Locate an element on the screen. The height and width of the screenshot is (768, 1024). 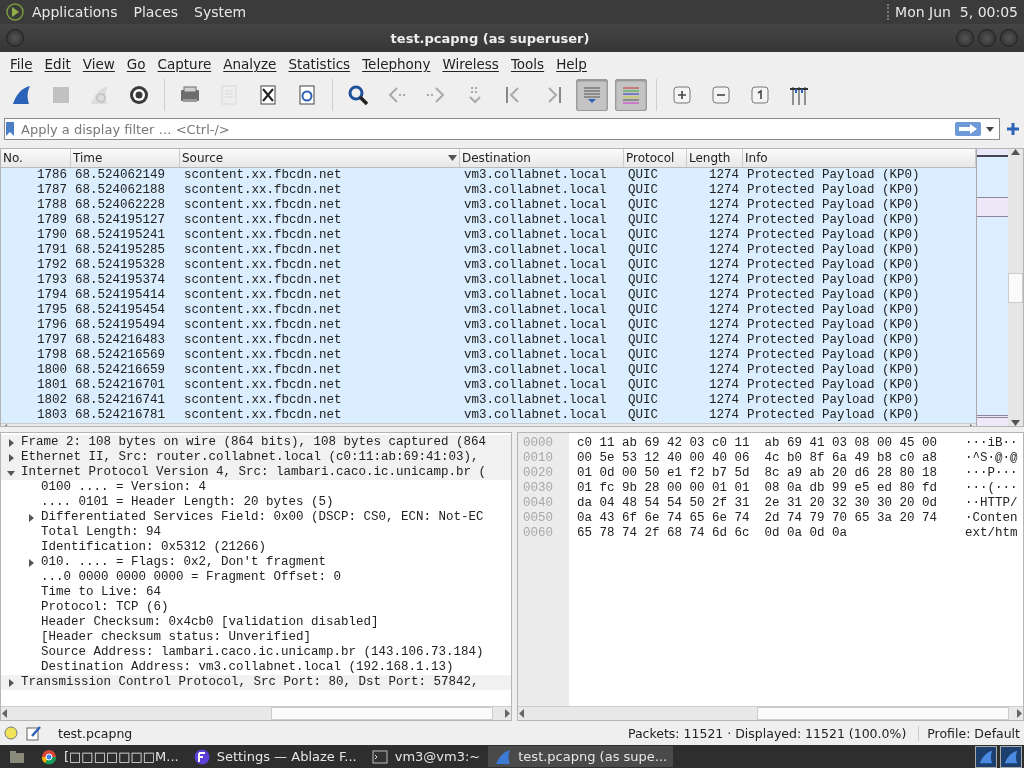
packet-row: 1789 68.524195127 scontent.xx.fbcdn.net vm3.collabnet.local QUIC 1274 Protected Payload (KP0) is located at coordinates (488, 220).